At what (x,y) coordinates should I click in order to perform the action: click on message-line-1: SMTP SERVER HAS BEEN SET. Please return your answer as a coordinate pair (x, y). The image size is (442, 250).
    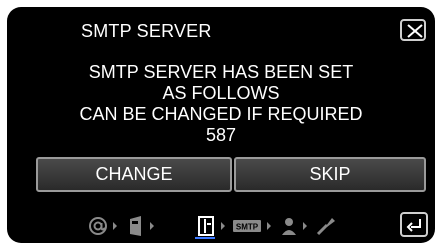
    Looking at the image, I should click on (221, 72).